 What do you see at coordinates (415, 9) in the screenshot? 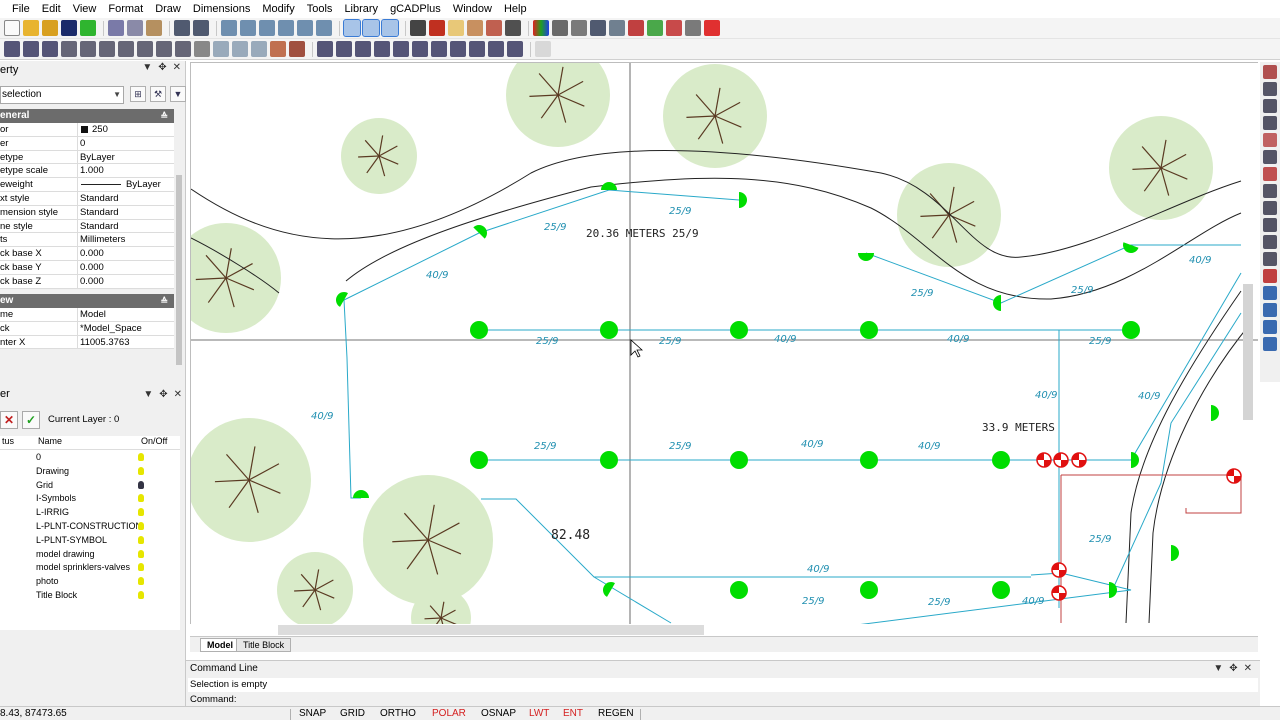
I see `menu-gcadplus: gCADPlus` at bounding box center [415, 9].